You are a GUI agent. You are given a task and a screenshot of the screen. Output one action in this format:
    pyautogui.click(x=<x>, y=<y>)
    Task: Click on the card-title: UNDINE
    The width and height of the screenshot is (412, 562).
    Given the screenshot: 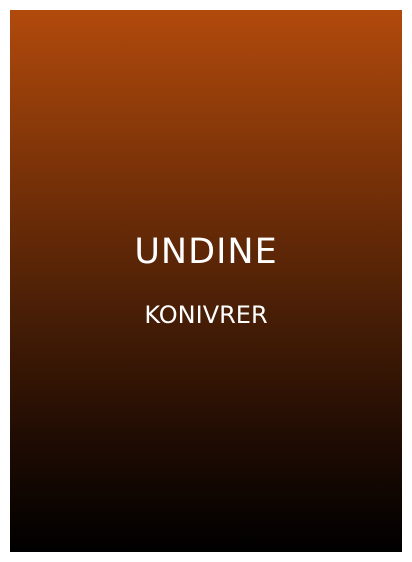 What is the action you would take?
    pyautogui.click(x=206, y=252)
    